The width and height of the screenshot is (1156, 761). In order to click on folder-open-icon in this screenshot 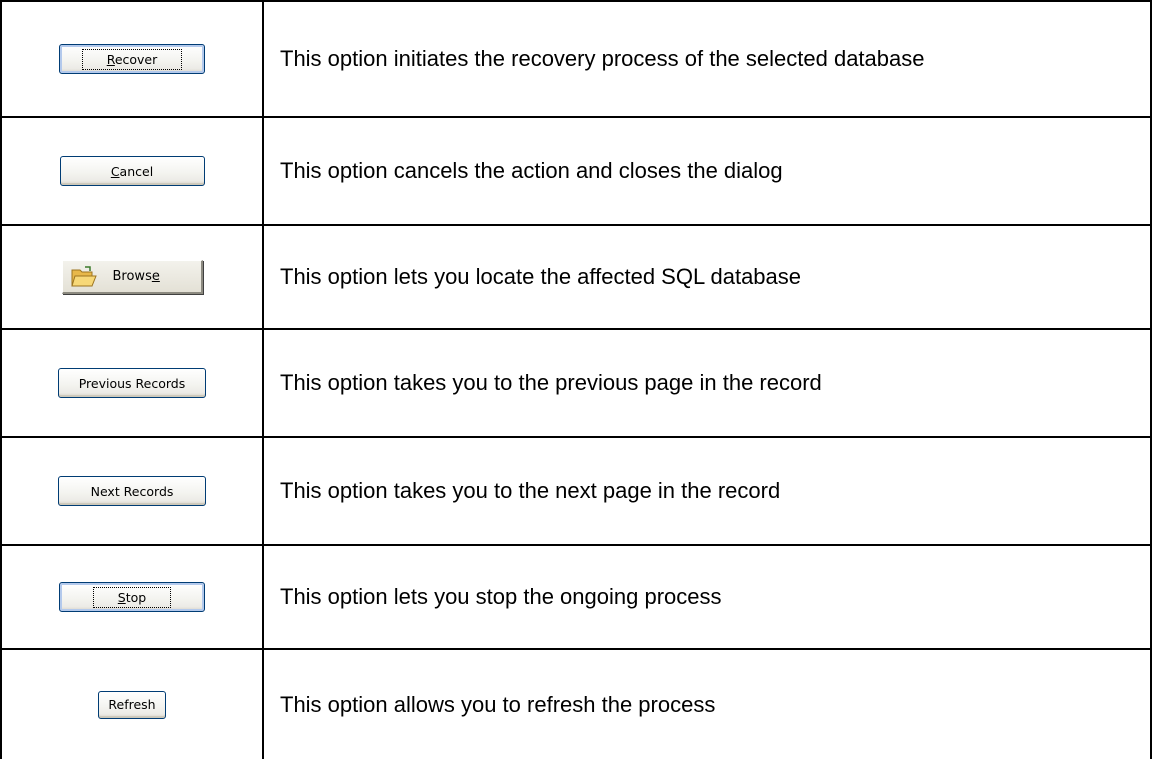, I will do `click(83, 275)`.